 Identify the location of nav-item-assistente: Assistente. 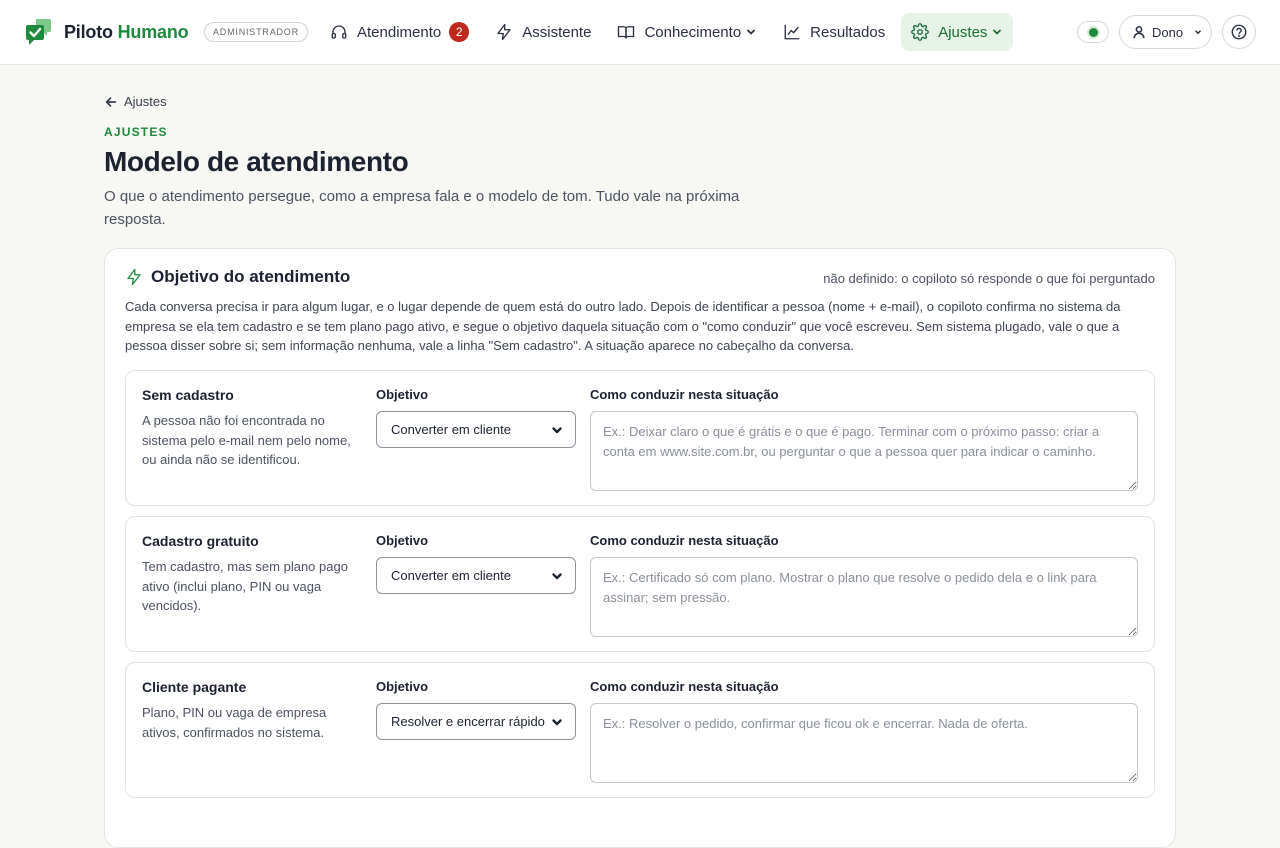
(543, 32).